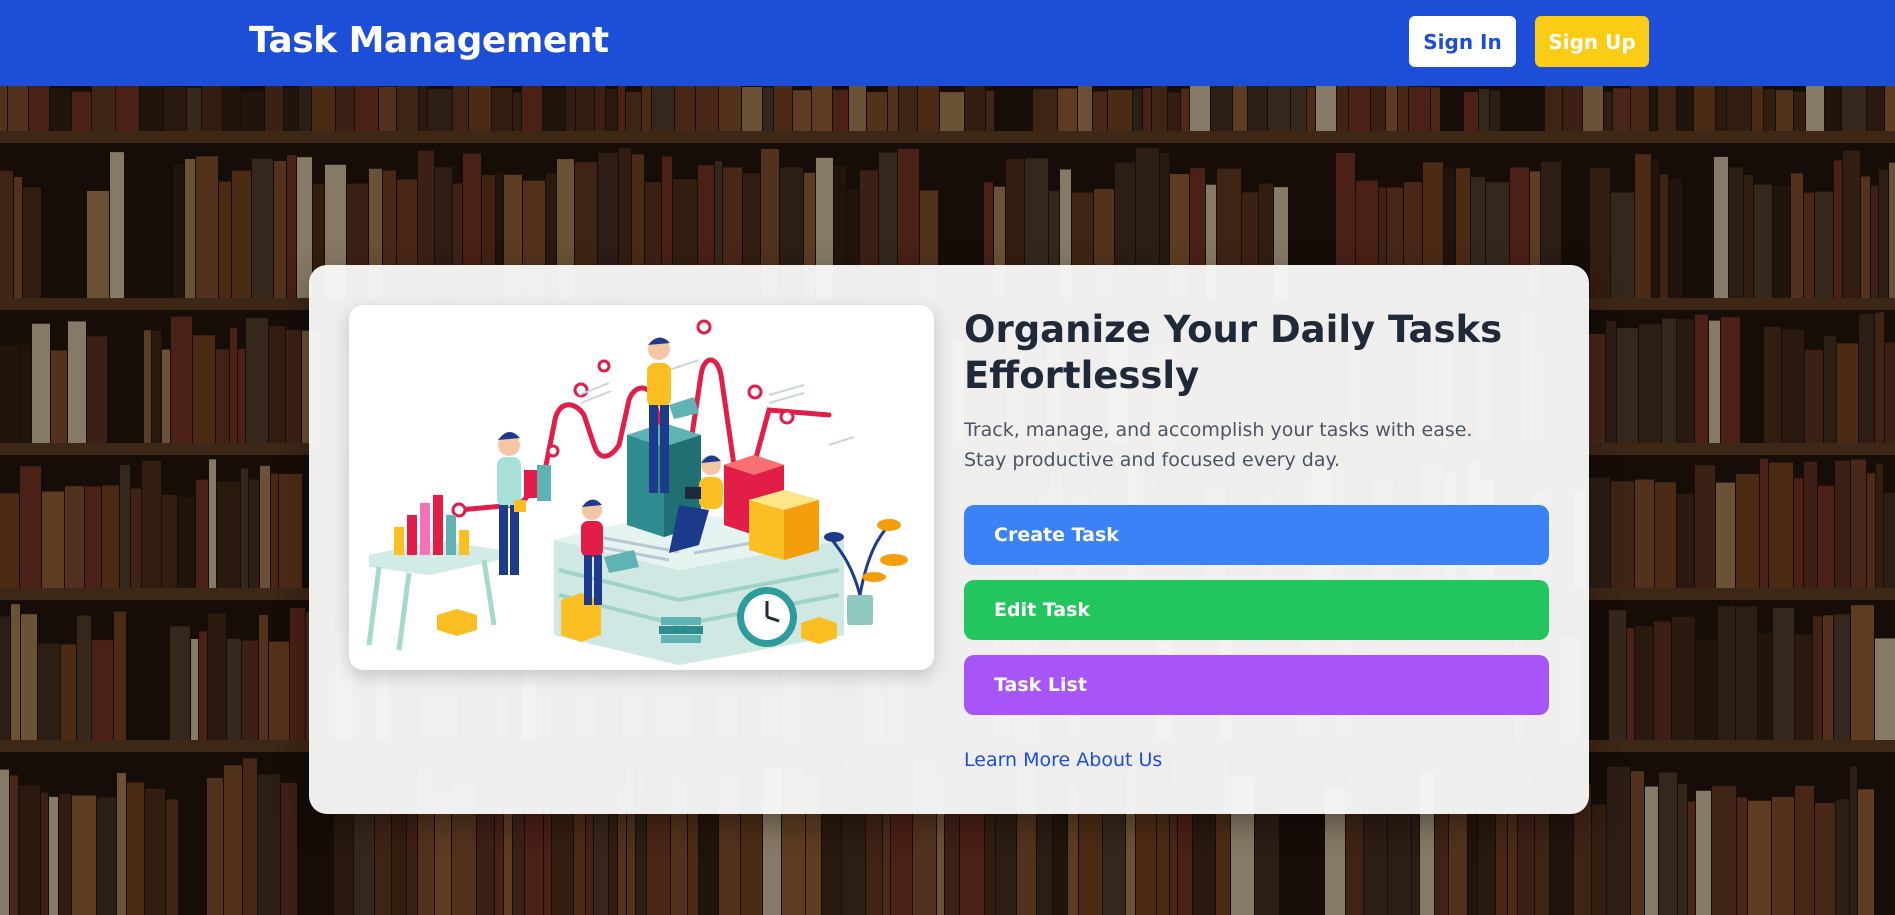 This screenshot has height=915, width=1895. Describe the element at coordinates (1592, 41) in the screenshot. I see `sign-up-button: Sign Up` at that location.